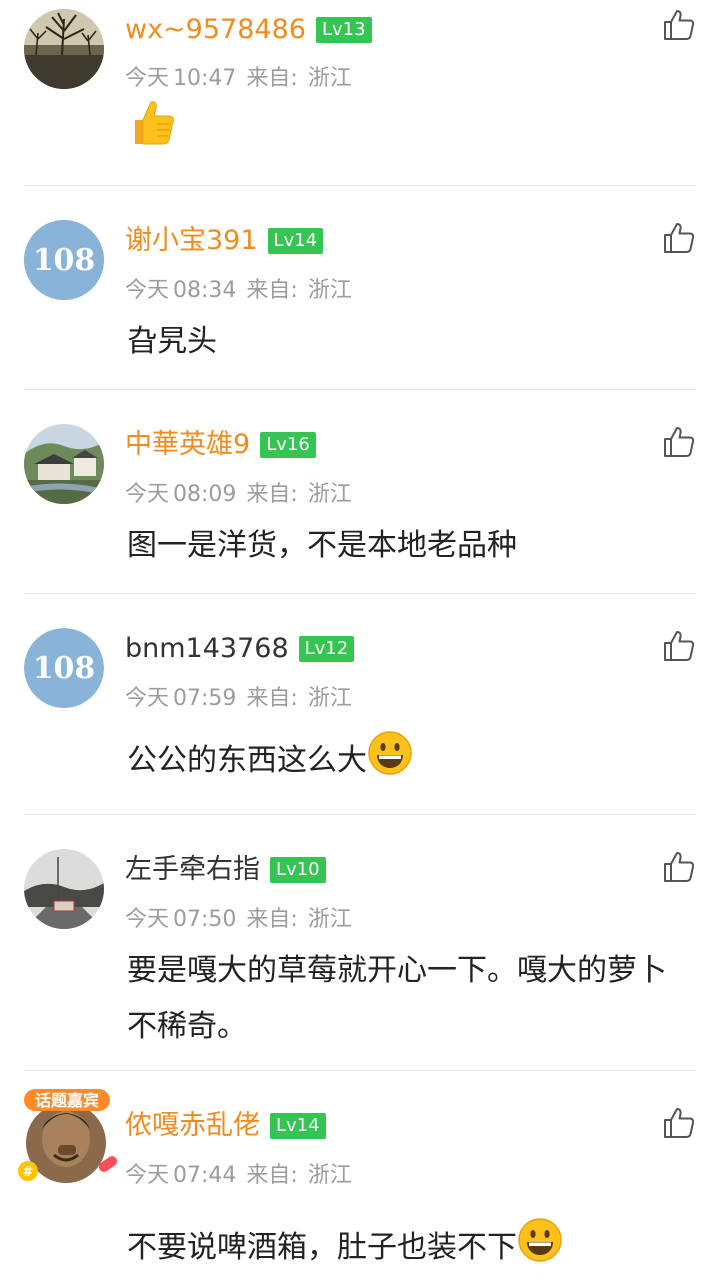 This screenshot has width=720, height=1282. Describe the element at coordinates (172, 341) in the screenshot. I see `comment-text: 旮旯头` at that location.